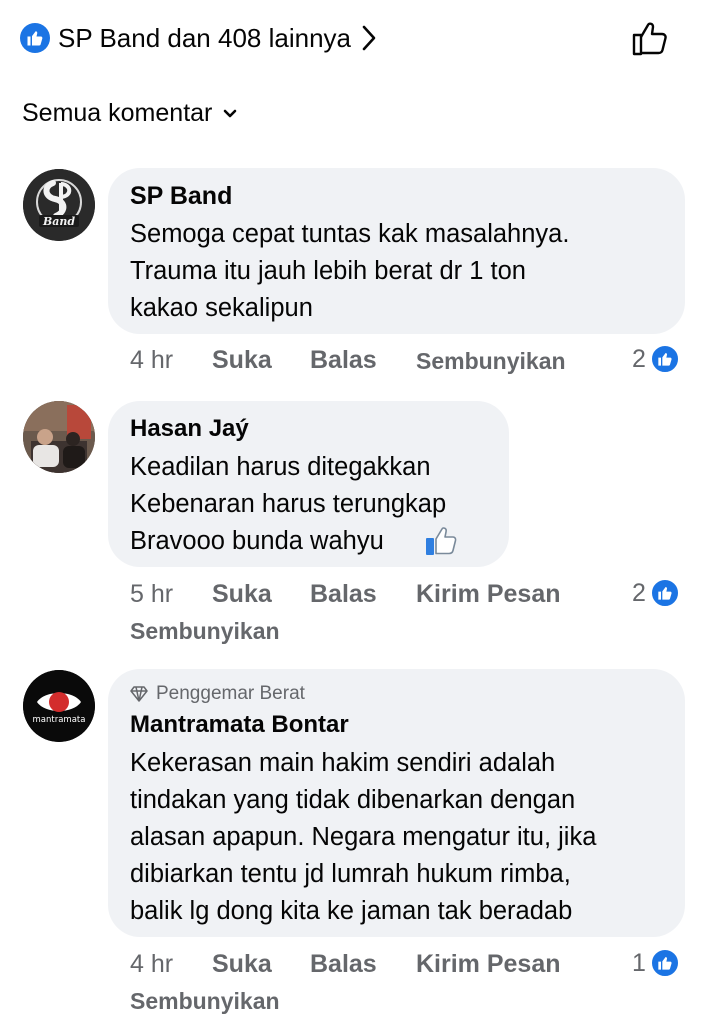  Describe the element at coordinates (328, 271) in the screenshot. I see `comment-text-line: Trauma itu jauh lebih berat dr 1 ton` at that location.